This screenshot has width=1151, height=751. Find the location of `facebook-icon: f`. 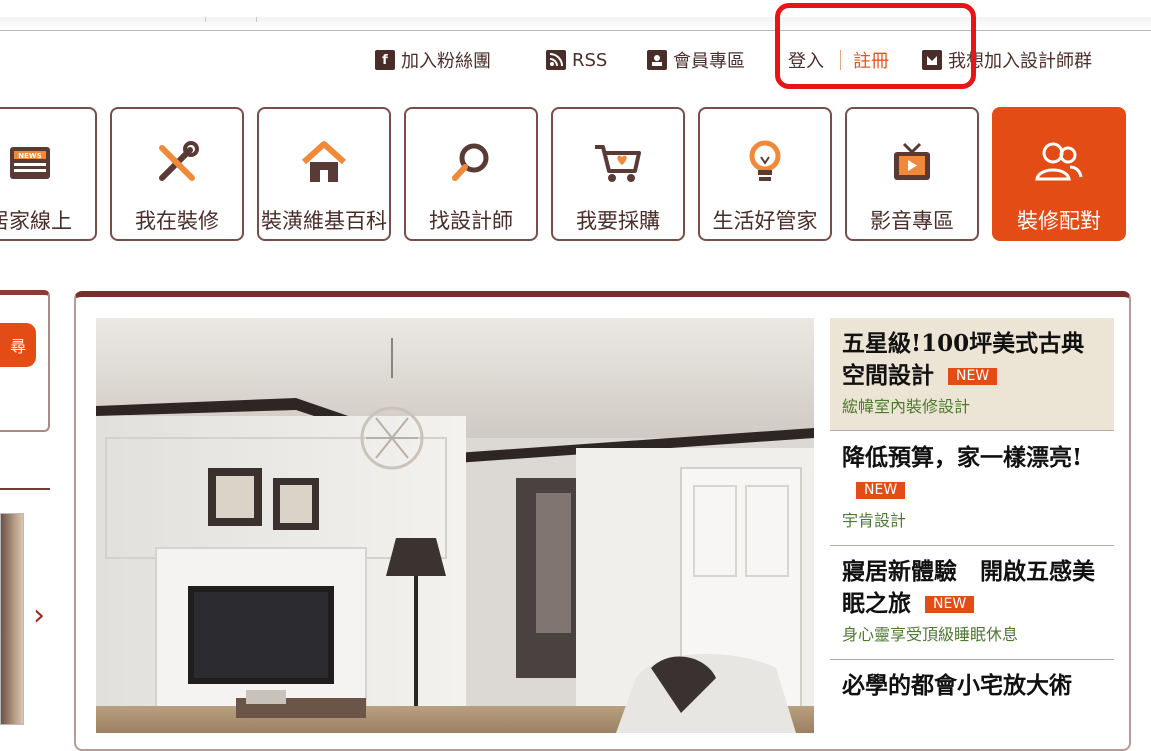

facebook-icon: f is located at coordinates (385, 60).